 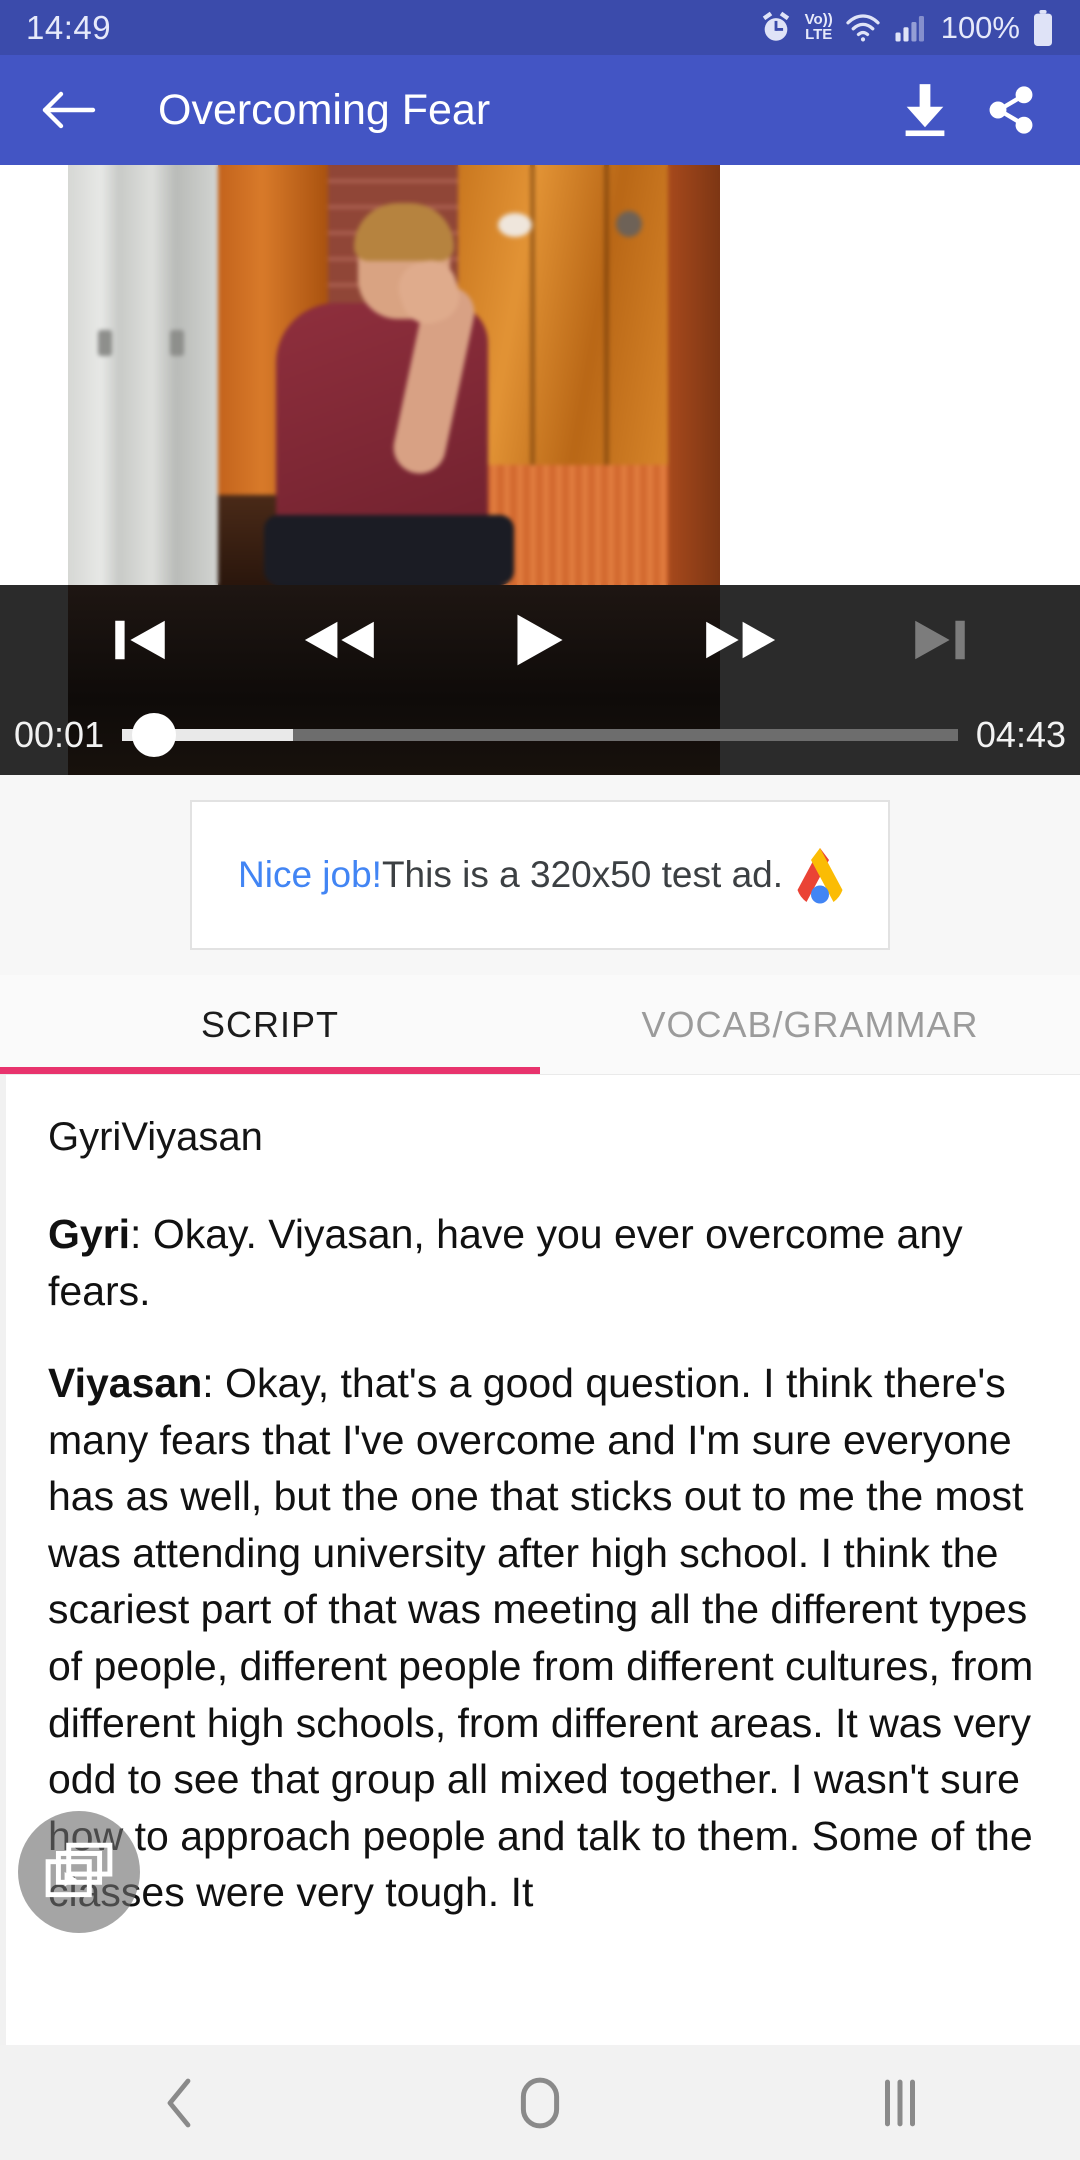 What do you see at coordinates (909, 28) in the screenshot?
I see `signal-icon` at bounding box center [909, 28].